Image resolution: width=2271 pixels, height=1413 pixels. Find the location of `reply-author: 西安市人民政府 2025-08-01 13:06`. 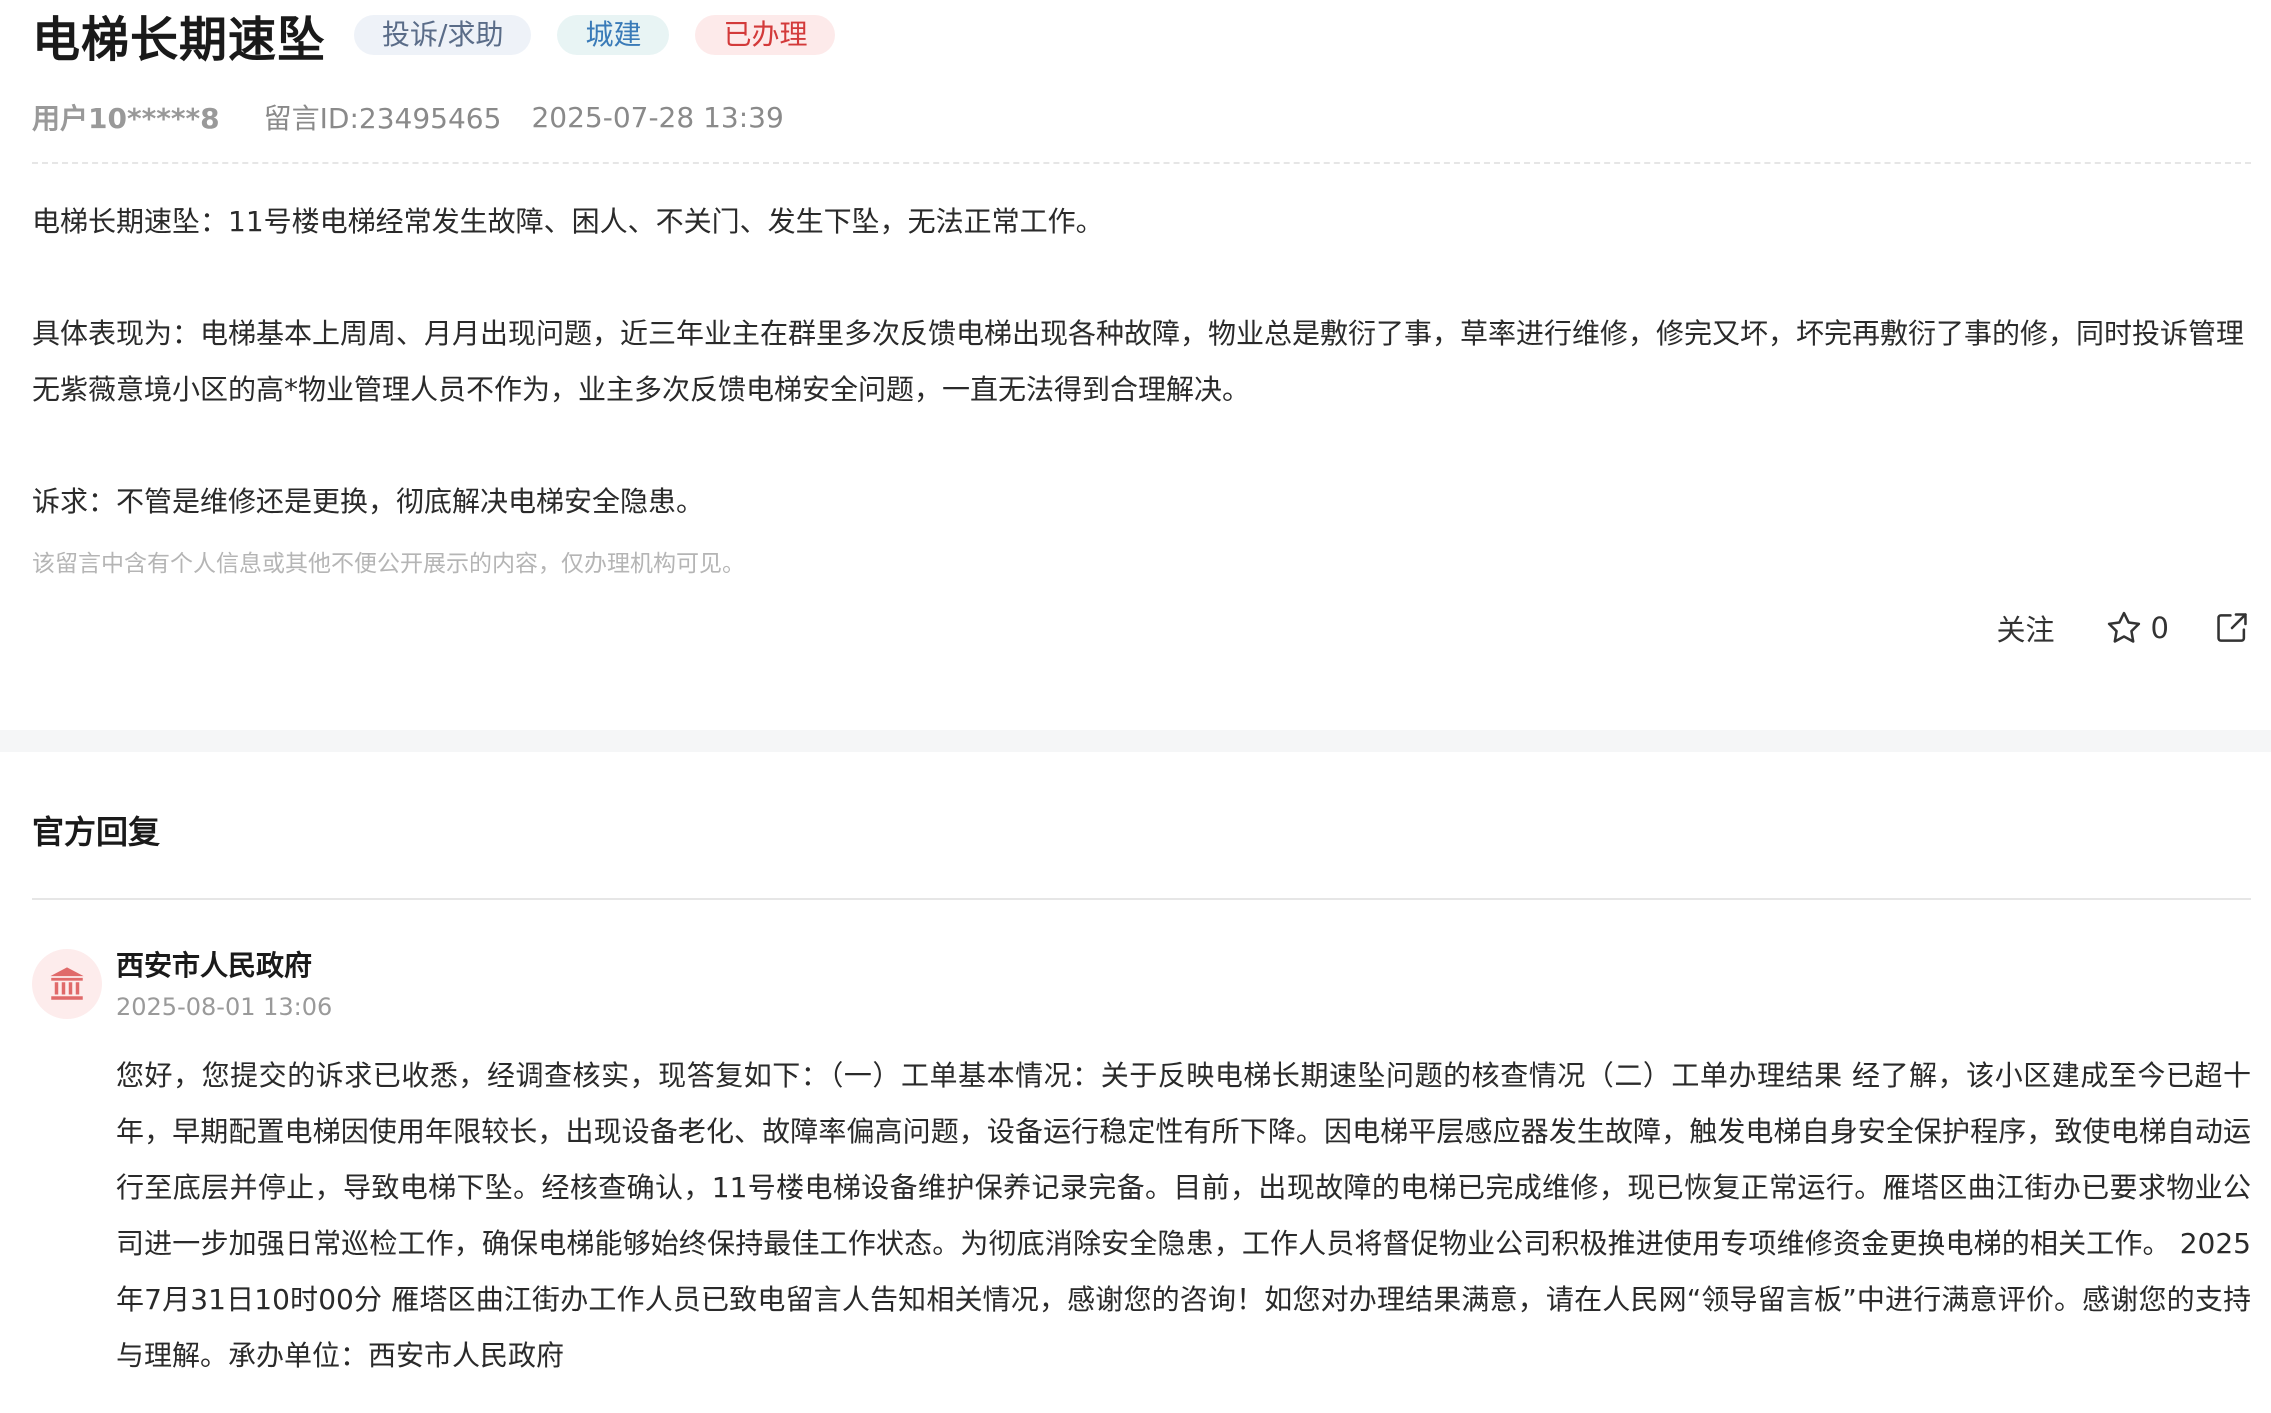

reply-author: 西安市人民政府 2025-08-01 13:06 is located at coordinates (1141, 986).